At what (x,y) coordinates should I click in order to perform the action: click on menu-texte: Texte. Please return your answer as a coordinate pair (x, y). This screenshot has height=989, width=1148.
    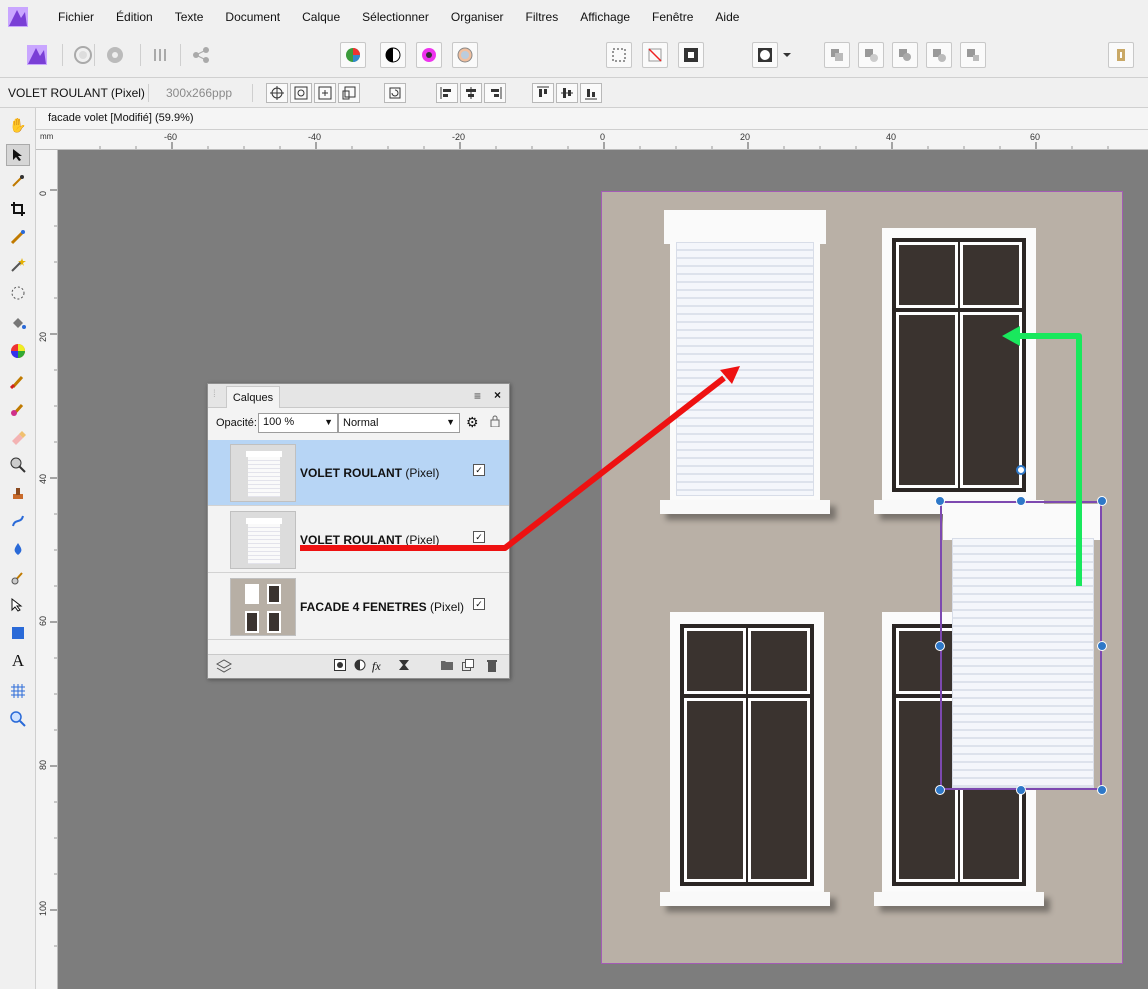
    Looking at the image, I should click on (189, 17).